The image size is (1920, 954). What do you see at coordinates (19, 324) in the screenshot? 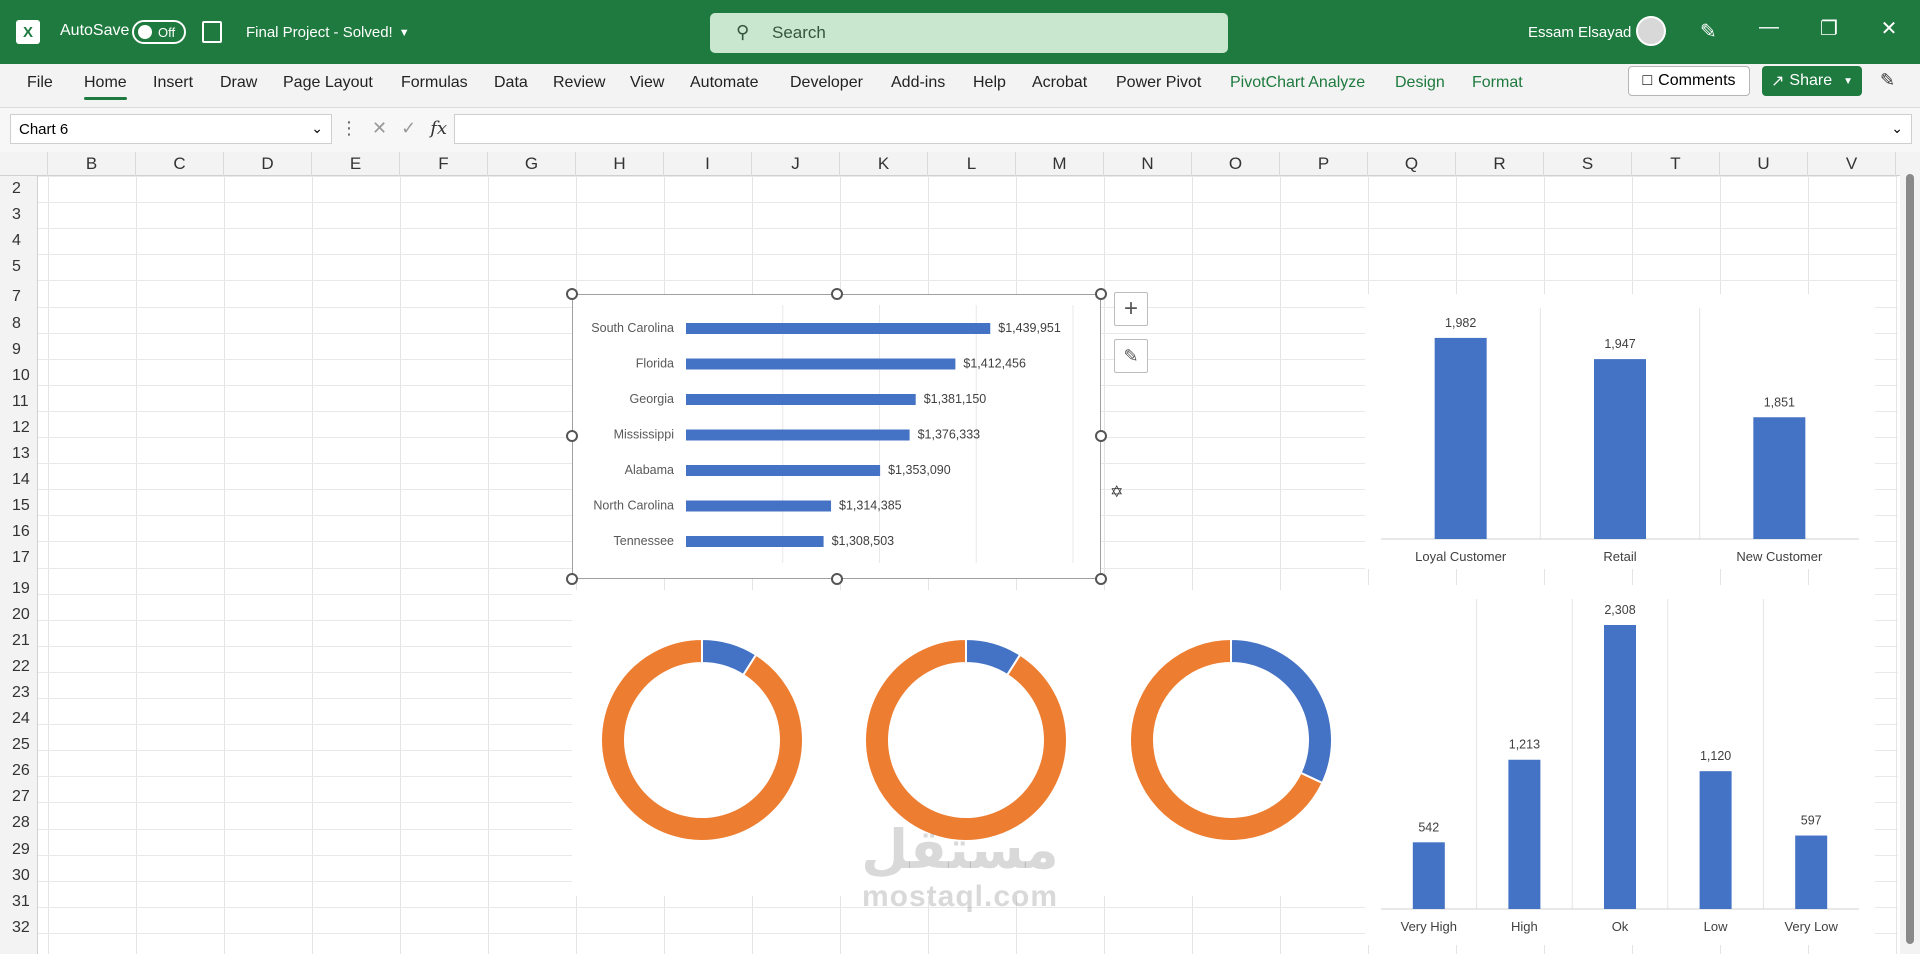
I see `row-header-8: 8` at bounding box center [19, 324].